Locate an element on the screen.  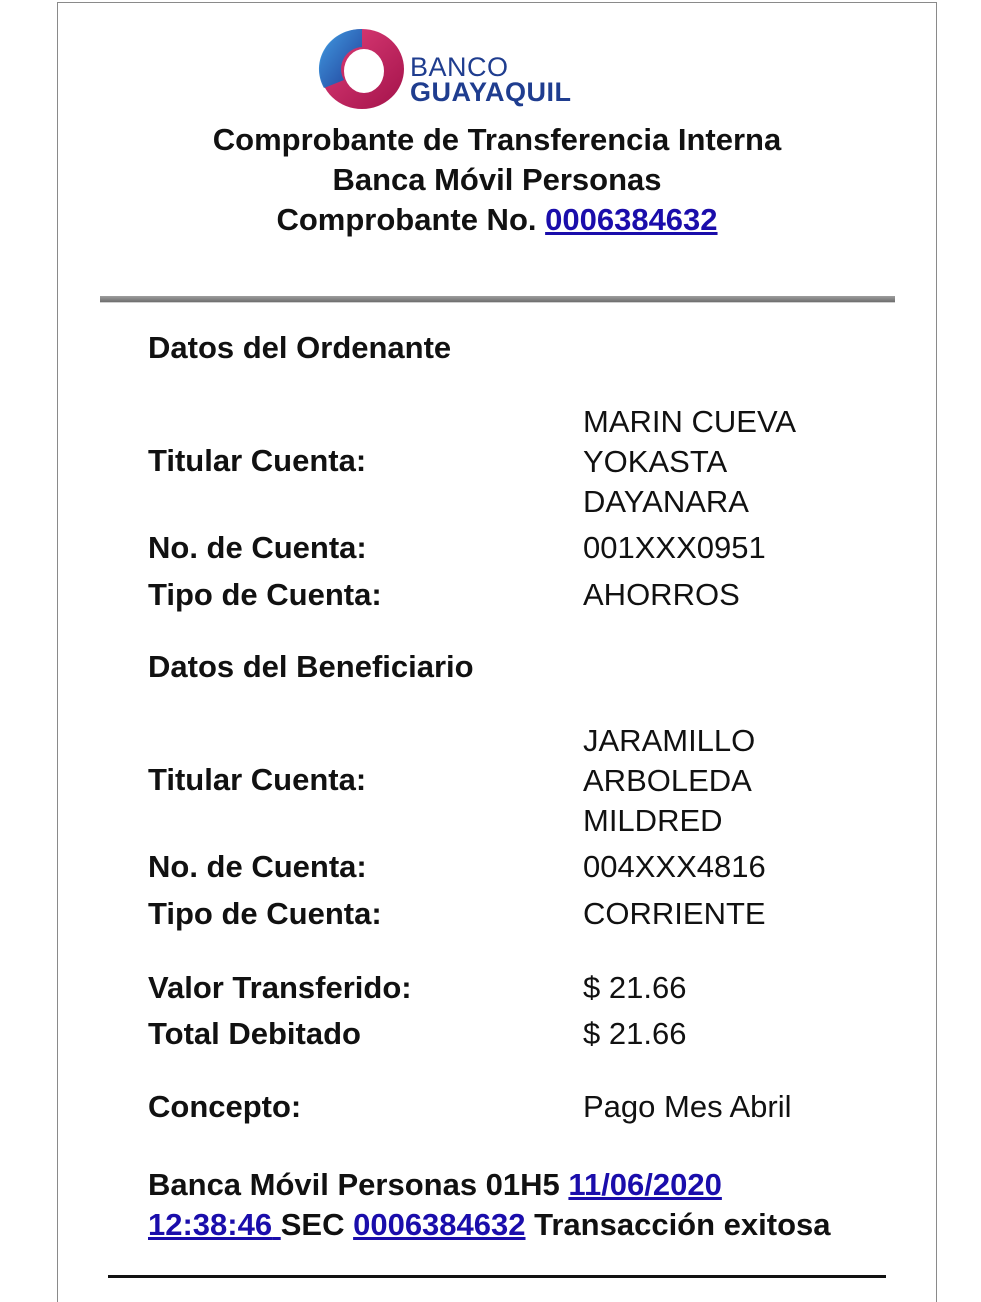
section-title-ordenante: Datos del Ordenante is located at coordinates (300, 347).